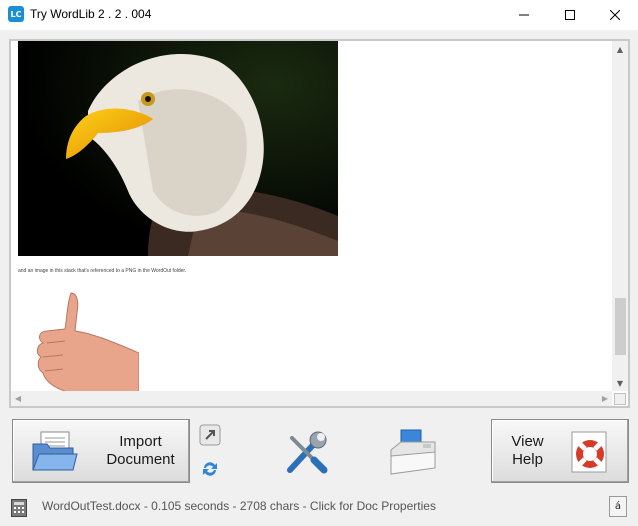  Describe the element at coordinates (620, 399) in the screenshot. I see `scrollbar-corner` at that location.